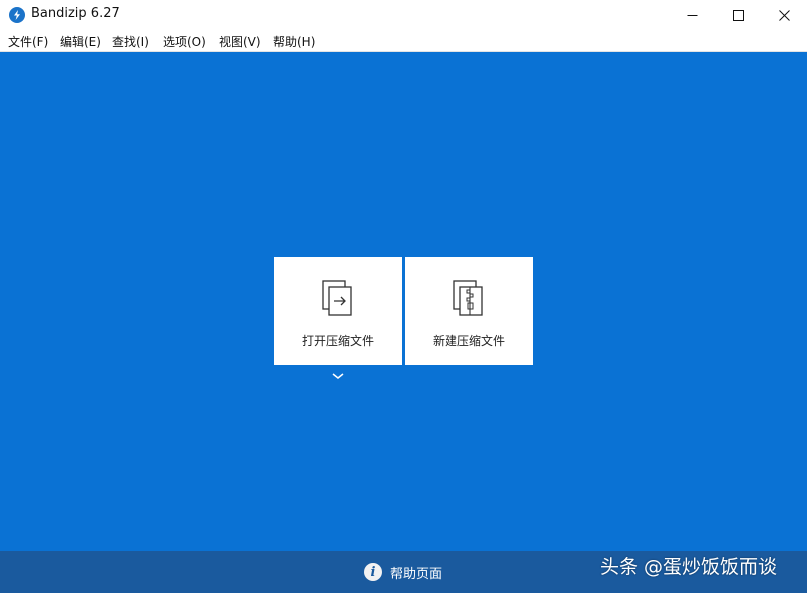 This screenshot has height=593, width=807. I want to click on new-archive-label: 新建压缩文件, so click(468, 341).